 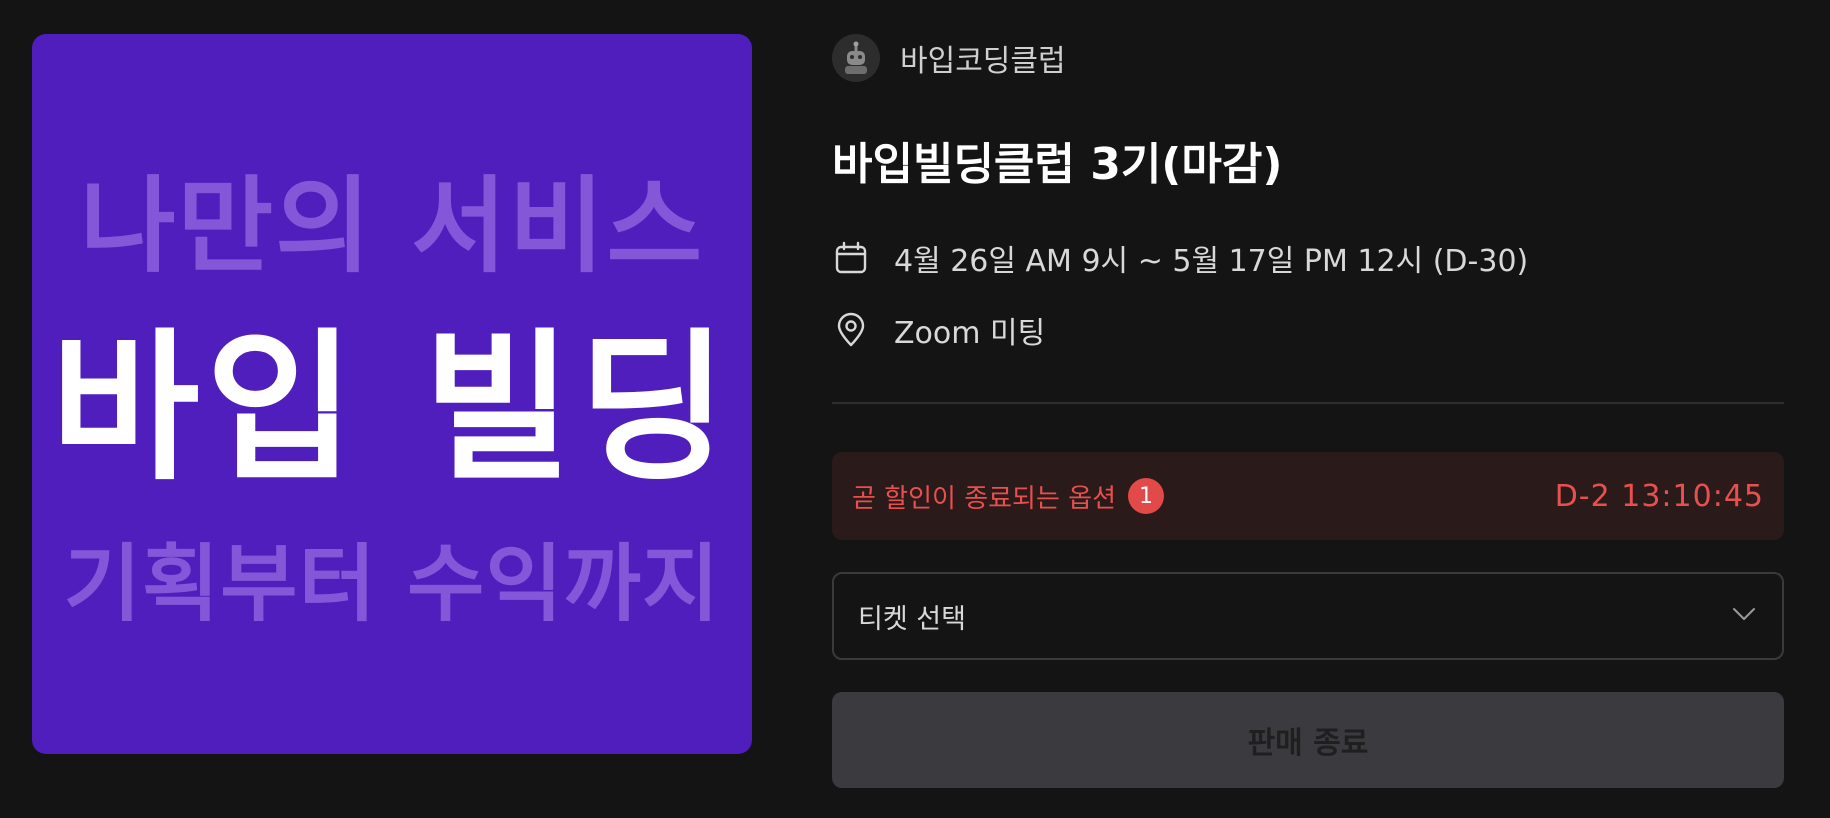 What do you see at coordinates (1744, 616) in the screenshot?
I see `chevron-down-icon` at bounding box center [1744, 616].